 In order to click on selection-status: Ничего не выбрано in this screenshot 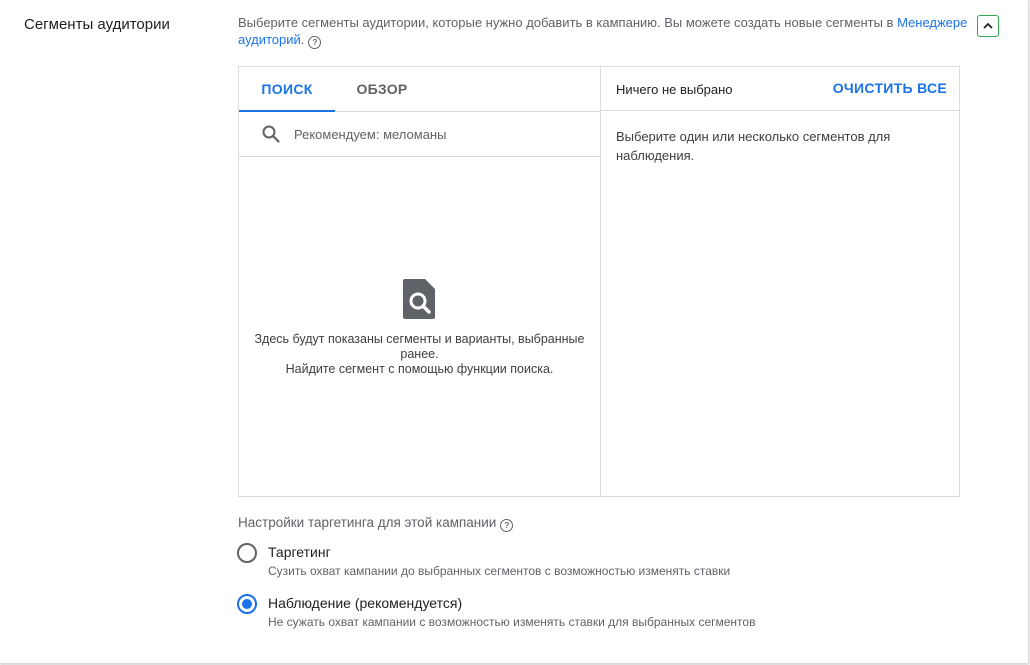, I will do `click(674, 89)`.